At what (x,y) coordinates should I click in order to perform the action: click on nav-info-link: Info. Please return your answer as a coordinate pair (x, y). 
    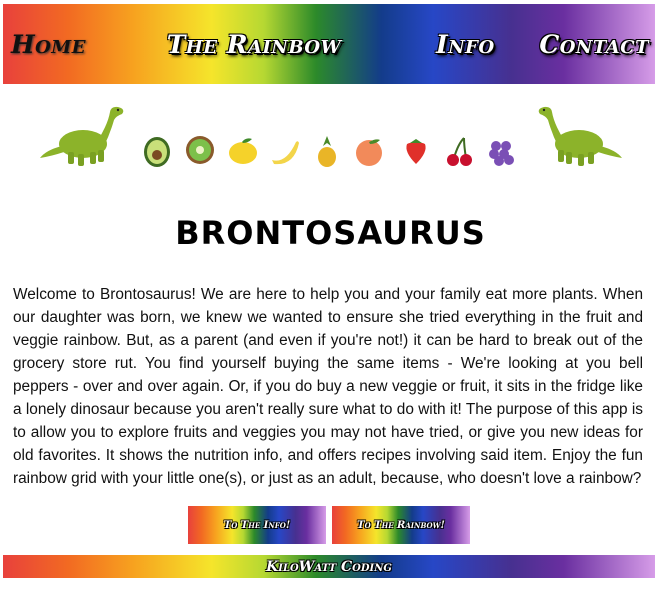
    Looking at the image, I should click on (465, 44).